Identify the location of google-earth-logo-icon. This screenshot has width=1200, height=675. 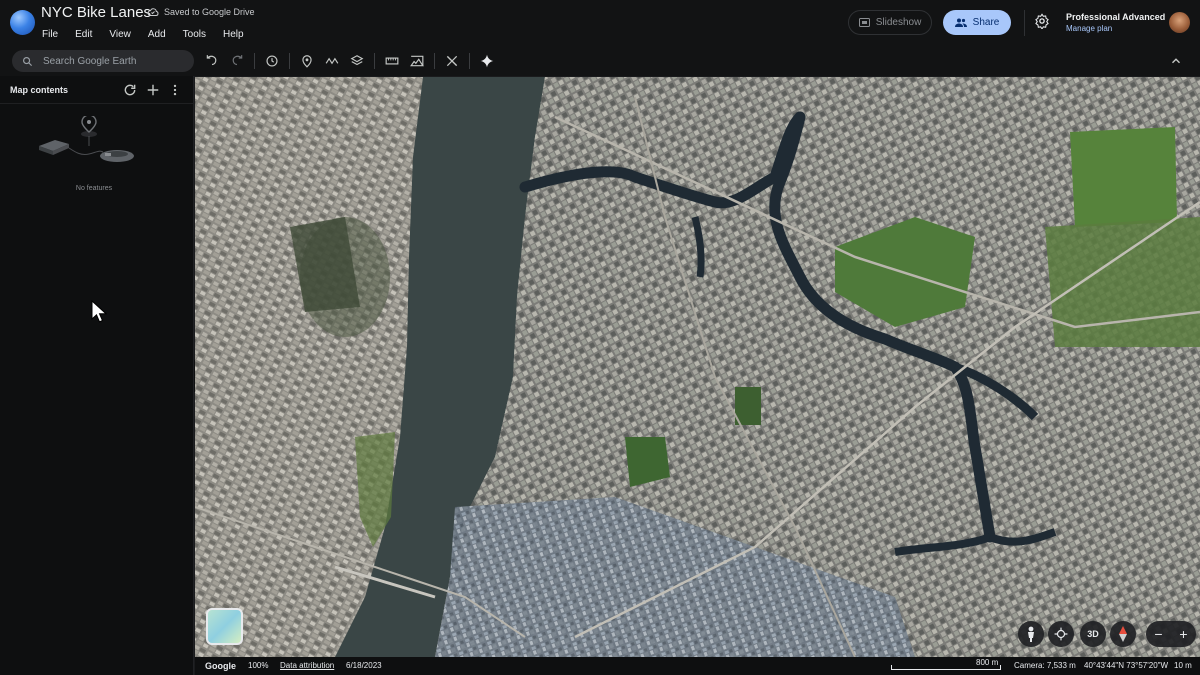
(22, 22).